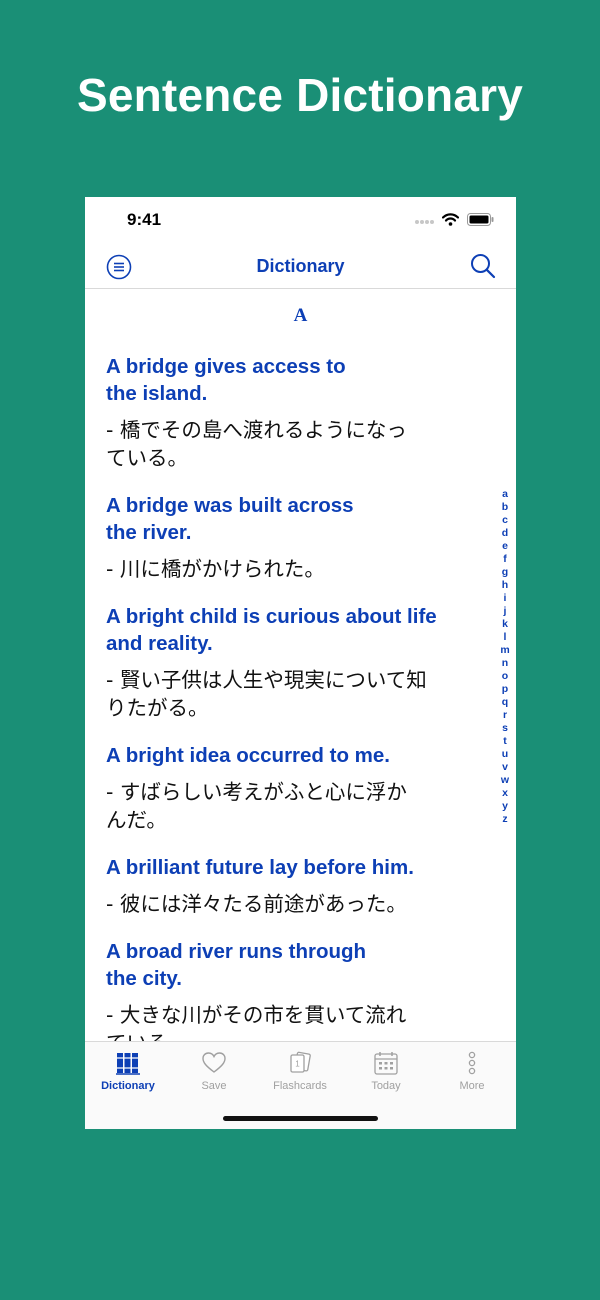  Describe the element at coordinates (300, 220) in the screenshot. I see `status-bar: 9:41` at that location.